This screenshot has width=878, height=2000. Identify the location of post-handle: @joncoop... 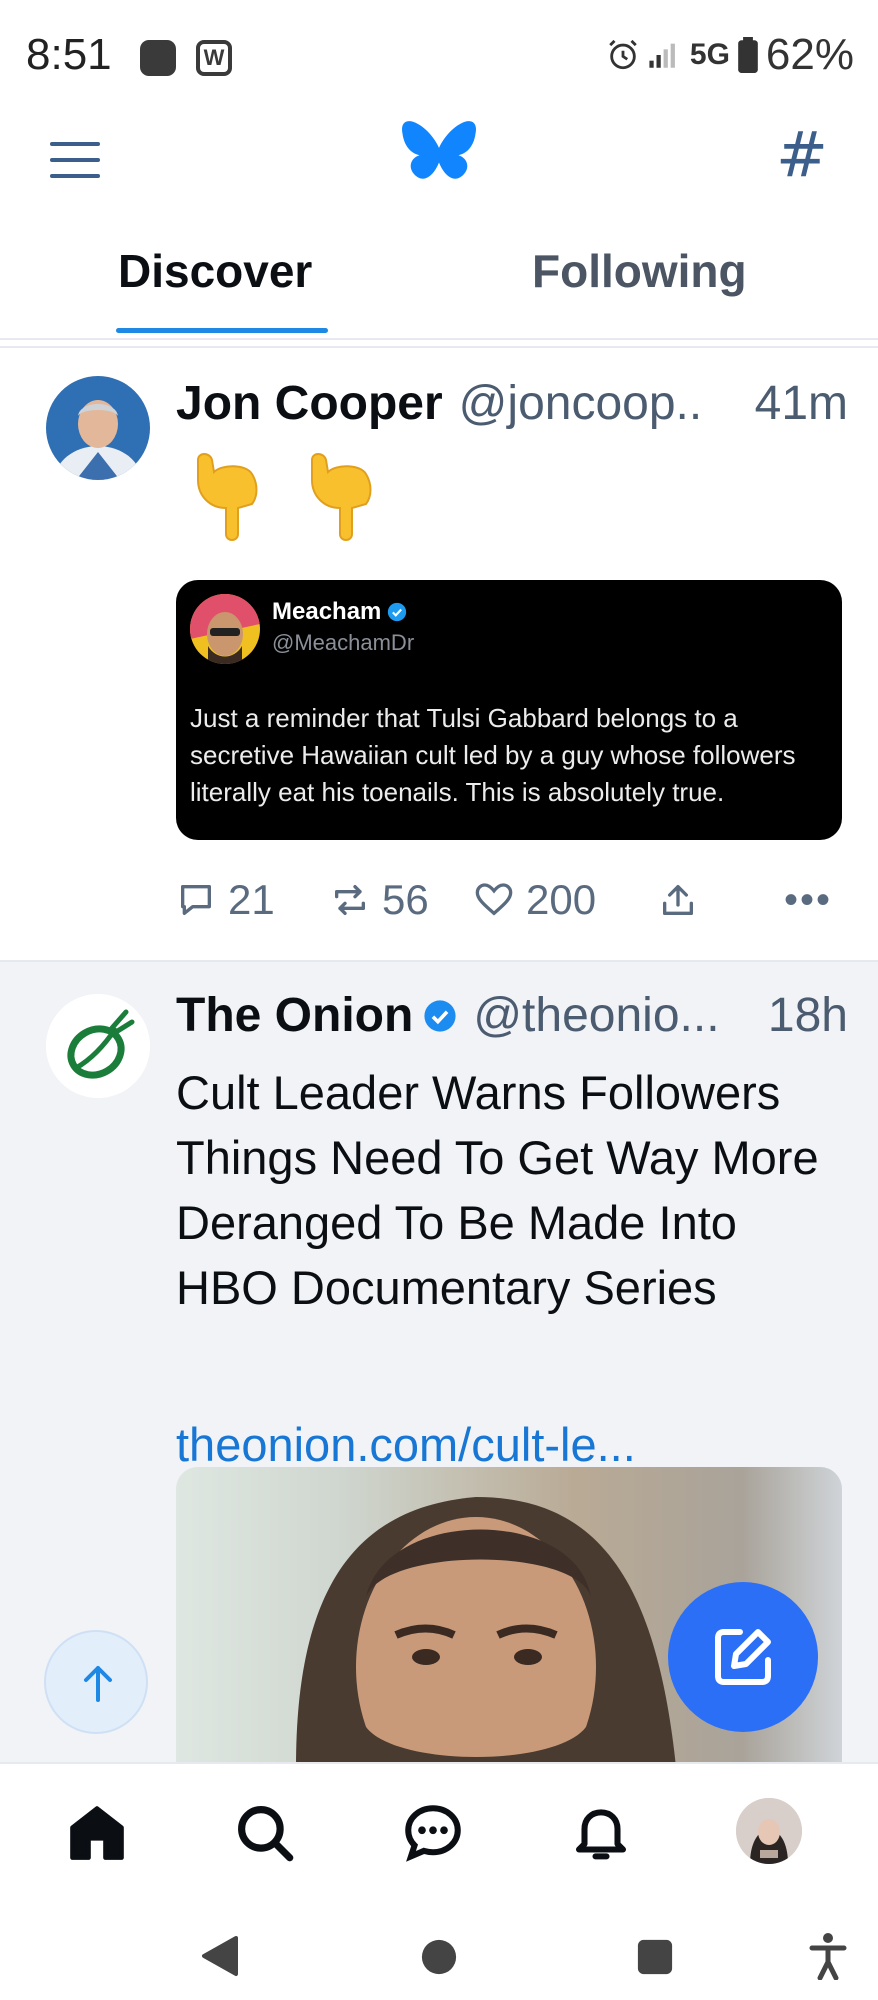
(581, 403).